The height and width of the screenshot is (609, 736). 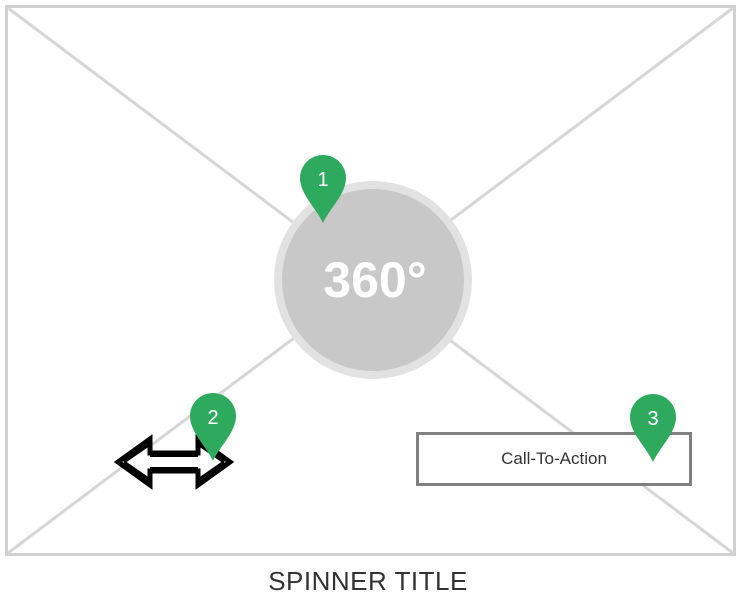 I want to click on 360-badge: 360°, so click(x=373, y=280).